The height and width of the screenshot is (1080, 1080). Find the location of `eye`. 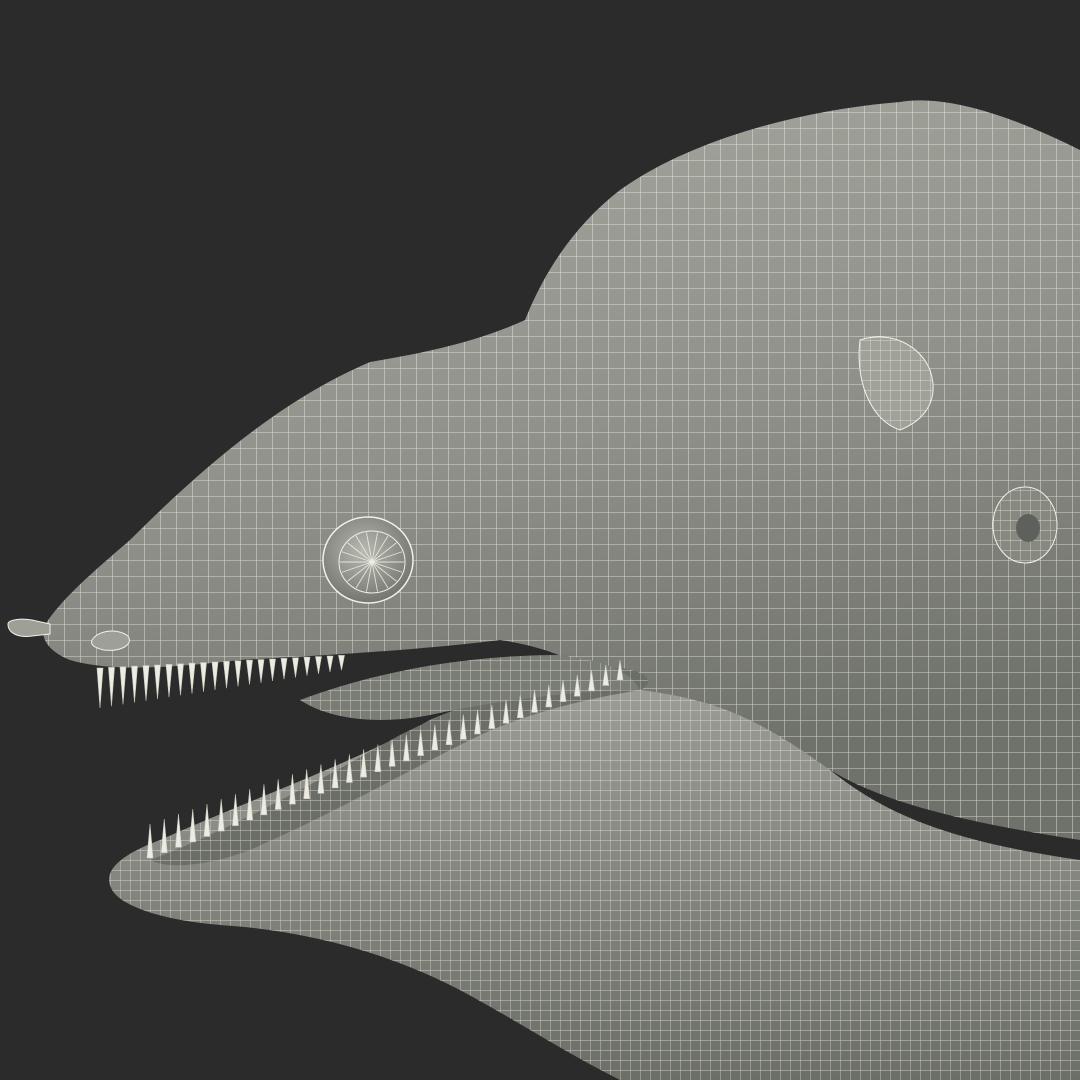

eye is located at coordinates (368, 560).